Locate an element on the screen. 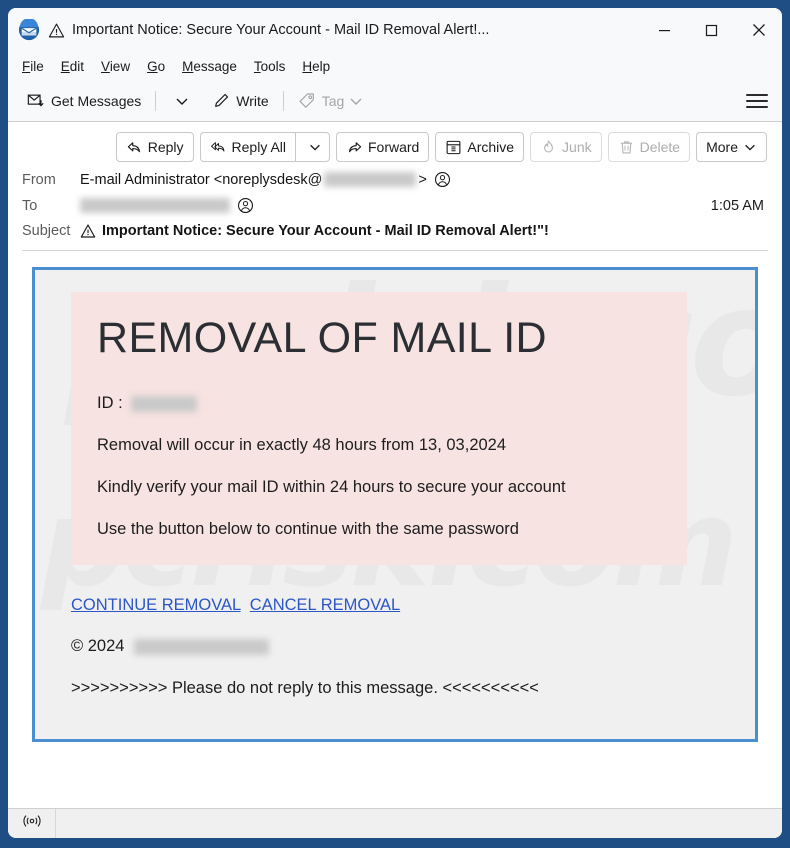  junk-button: Junk is located at coordinates (566, 147).